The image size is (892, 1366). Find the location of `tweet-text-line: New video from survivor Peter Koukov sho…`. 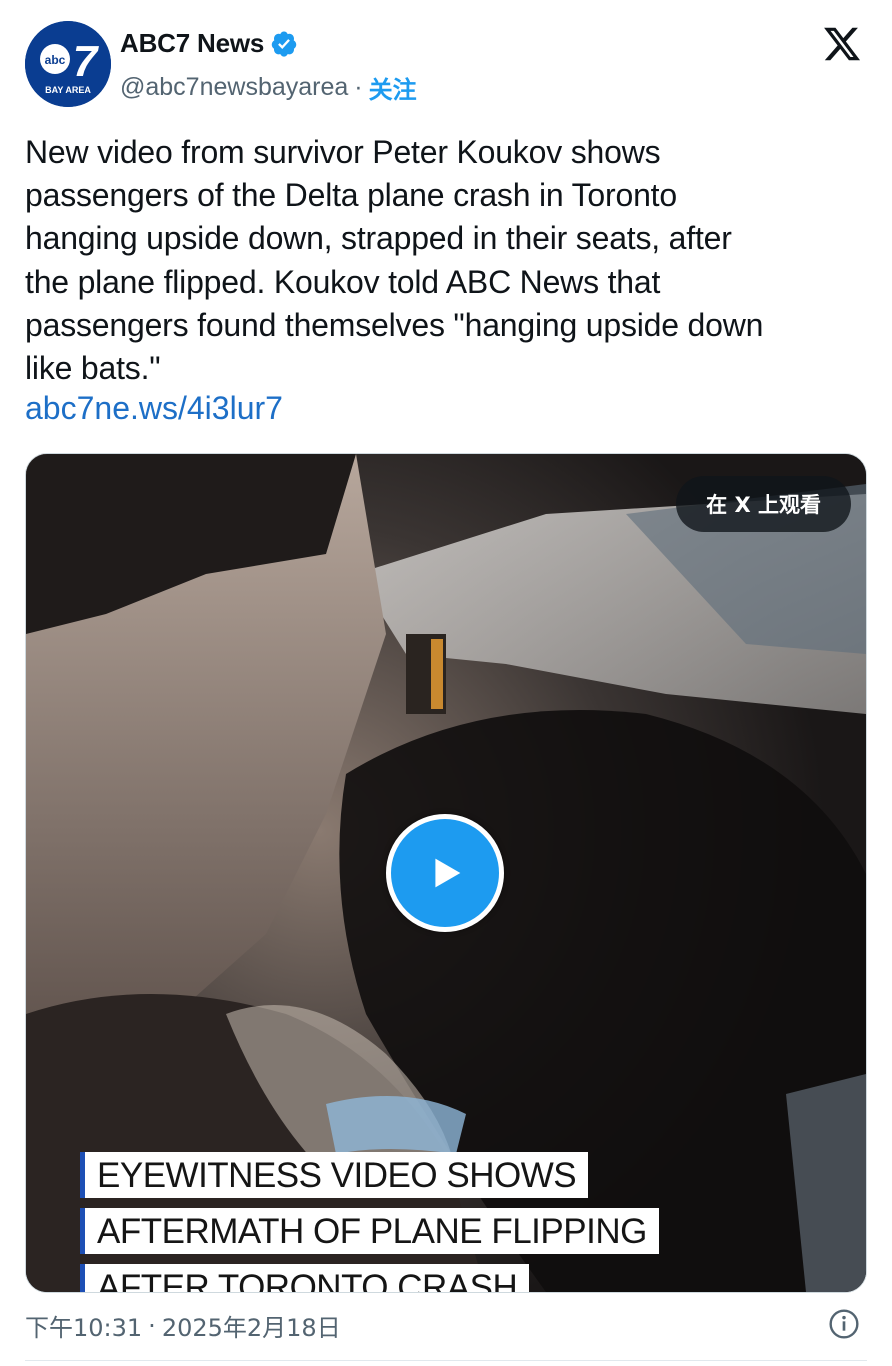

tweet-text-line: New video from survivor Peter Koukov sho… is located at coordinates (343, 152).